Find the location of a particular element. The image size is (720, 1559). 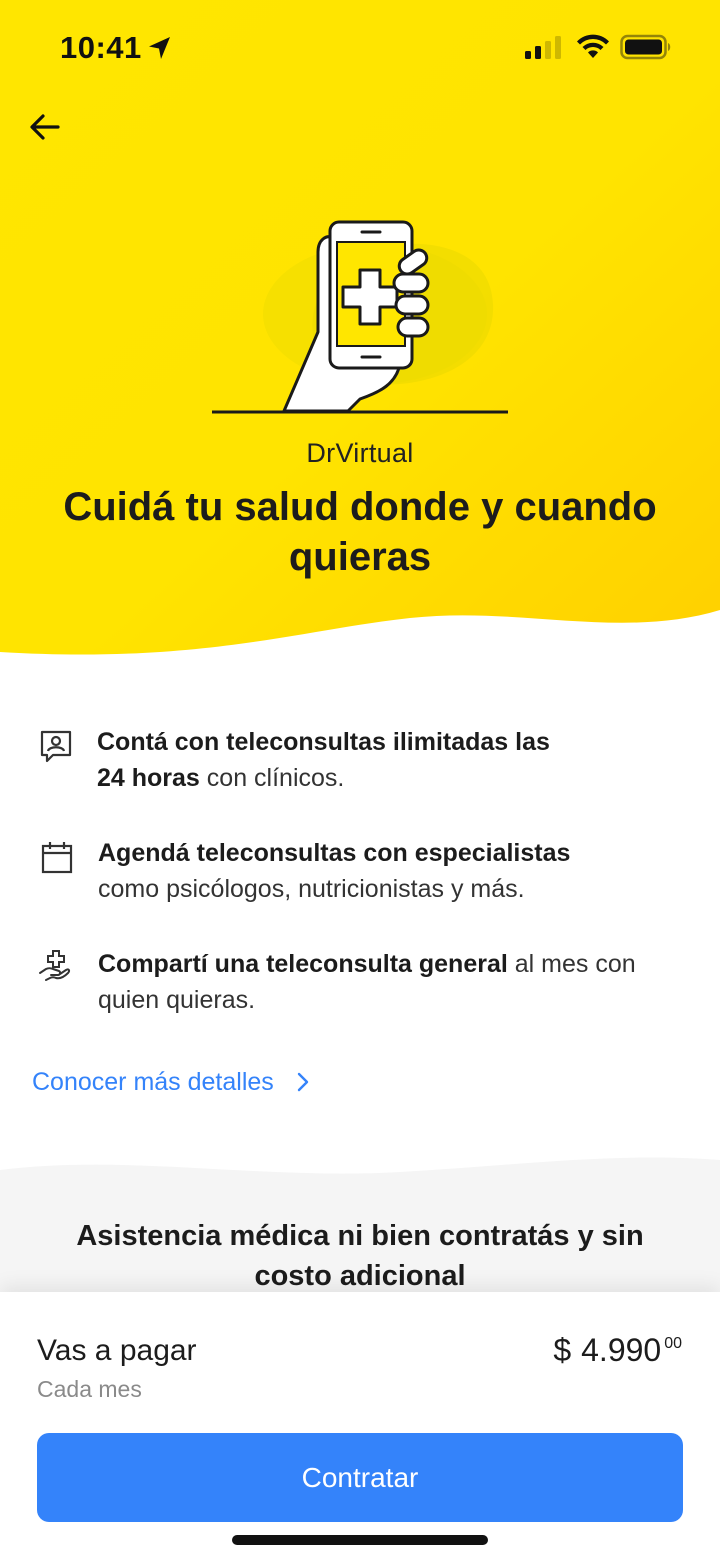

arrow-left-icon is located at coordinates (45, 127).